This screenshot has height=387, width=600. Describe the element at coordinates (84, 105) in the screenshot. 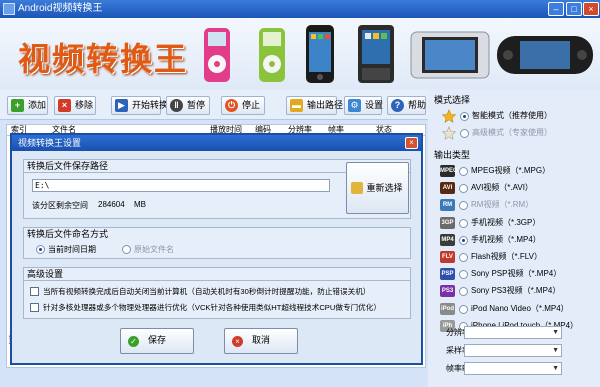

I see `remove-label: 移除` at that location.